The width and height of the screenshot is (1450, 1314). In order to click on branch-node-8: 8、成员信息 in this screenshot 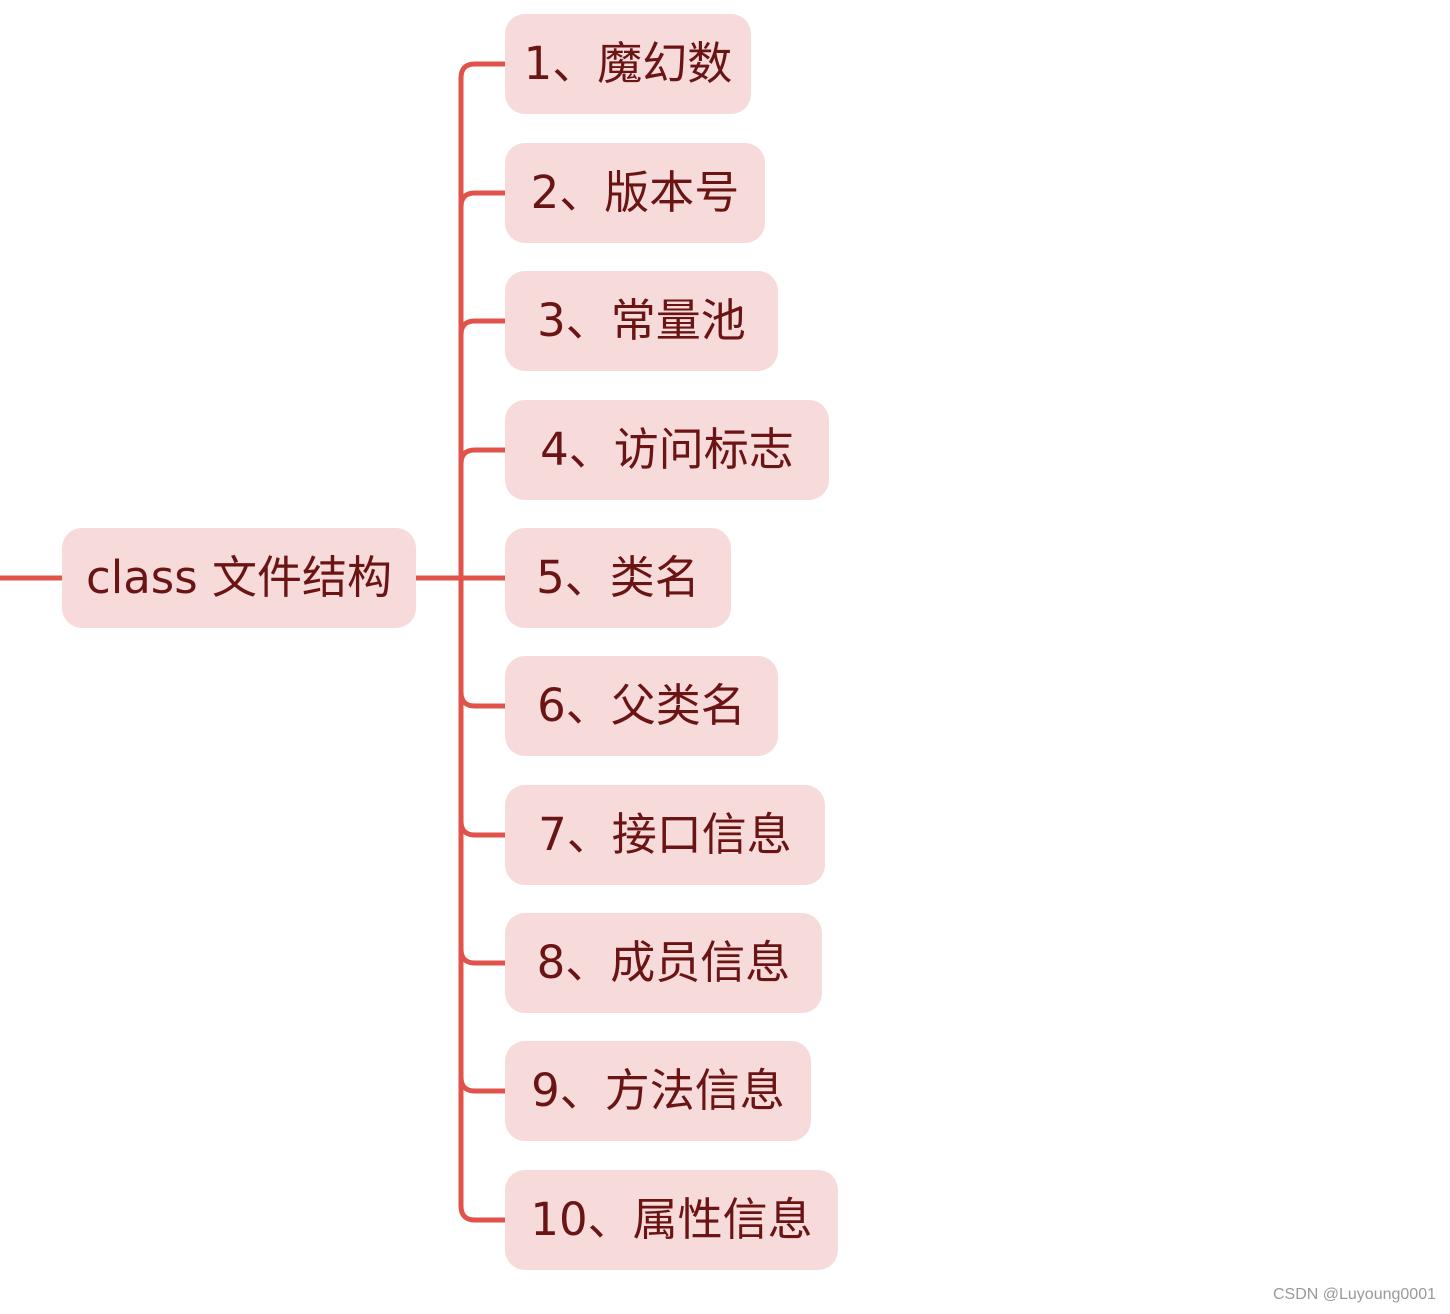, I will do `click(663, 963)`.